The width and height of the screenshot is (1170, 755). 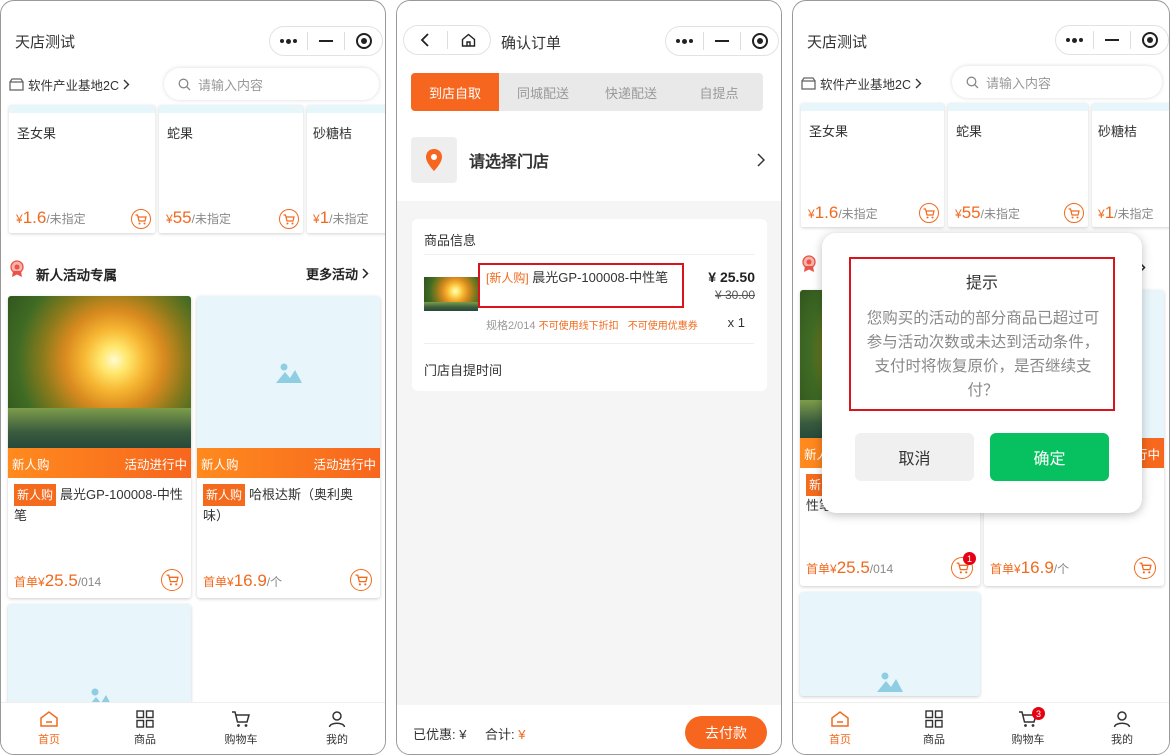 I want to click on pickup-time-row: 门店自提时间, so click(x=463, y=369).